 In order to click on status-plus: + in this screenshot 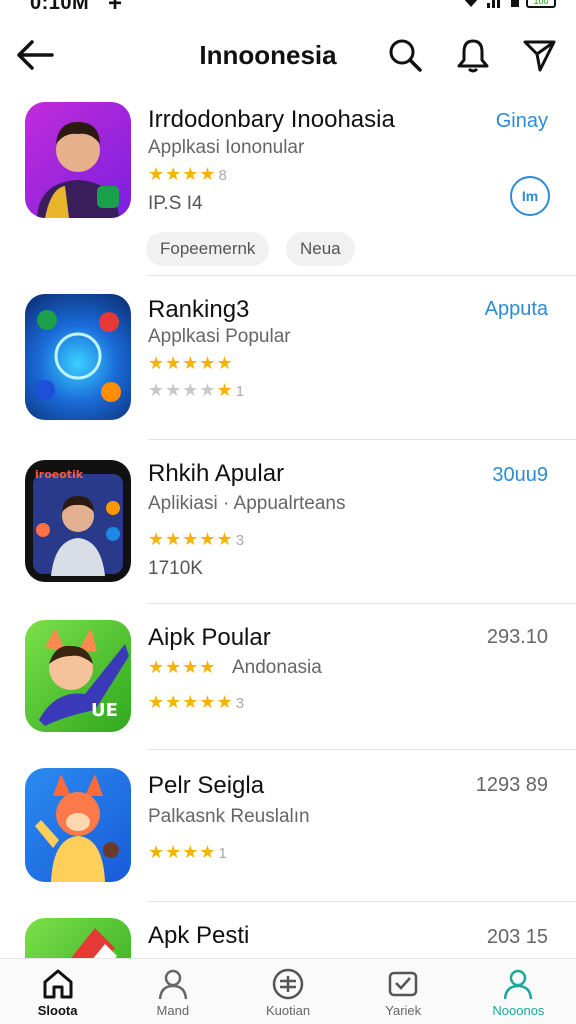, I will do `click(115, 8)`.